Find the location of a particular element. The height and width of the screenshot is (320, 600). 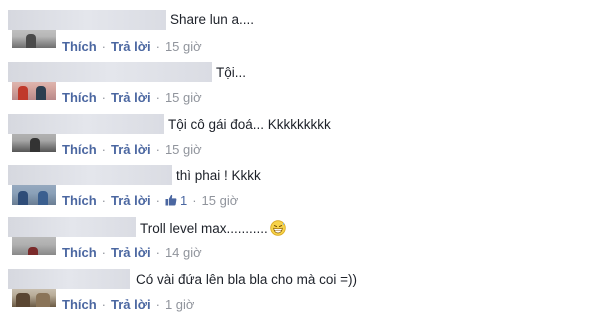

like-count-number: 1 is located at coordinates (183, 200).